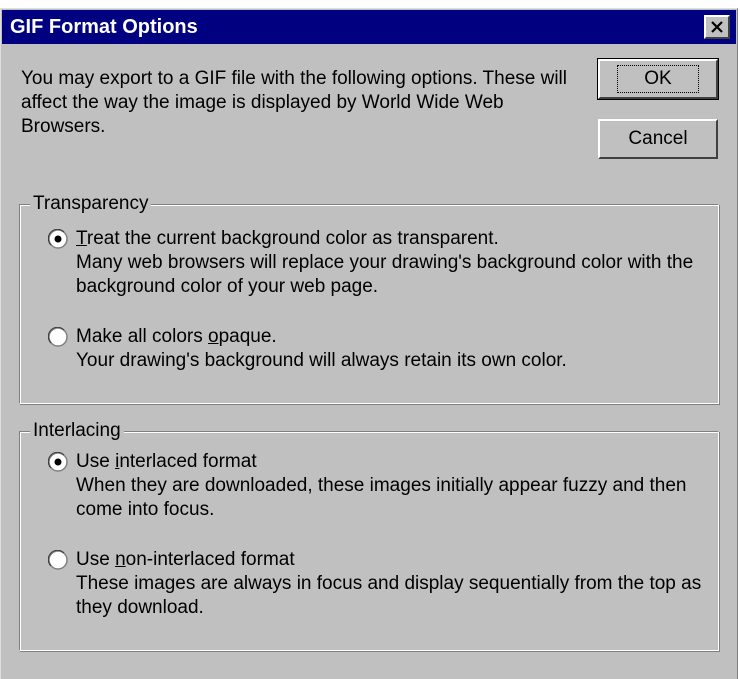 The image size is (740, 679). I want to click on dialog-title: GIF Format Options, so click(104, 27).